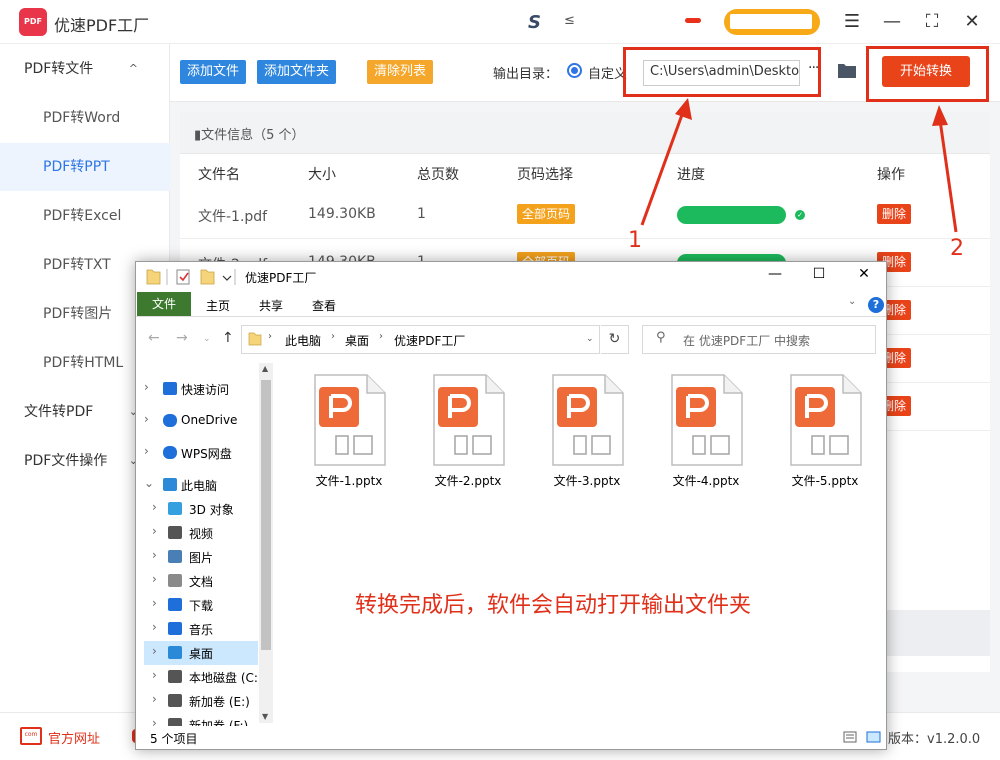 The image size is (1000, 760). I want to click on nav-item: › 文档, so click(201, 581).